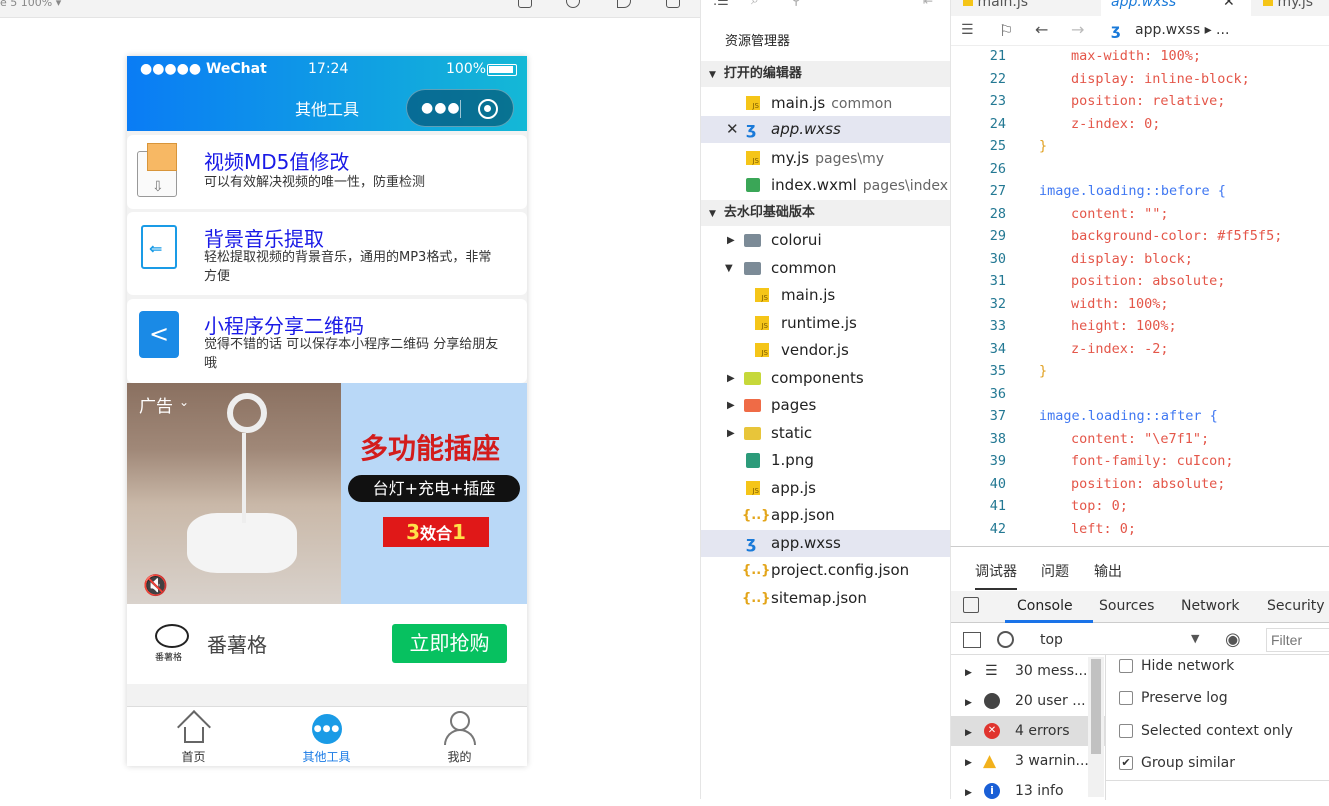  Describe the element at coordinates (826, 598) in the screenshot. I see `tree-item-file: {..} sitemap.json` at that location.